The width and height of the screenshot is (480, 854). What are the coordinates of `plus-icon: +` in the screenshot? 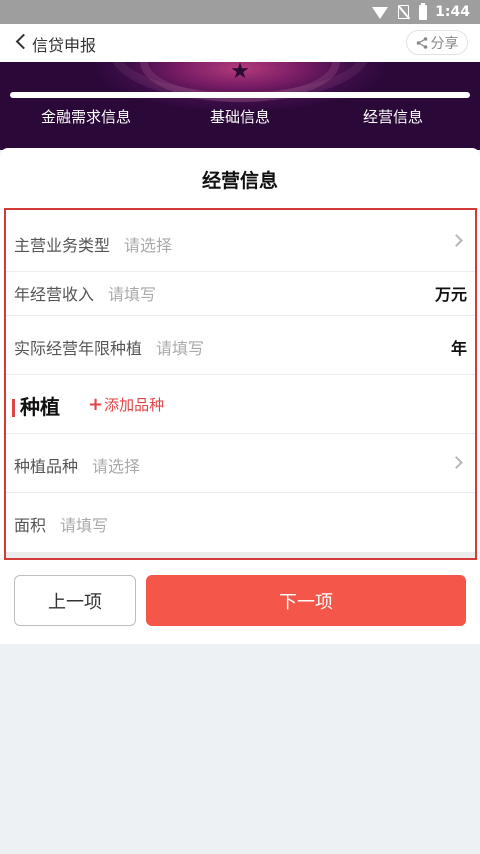 It's located at (96, 404).